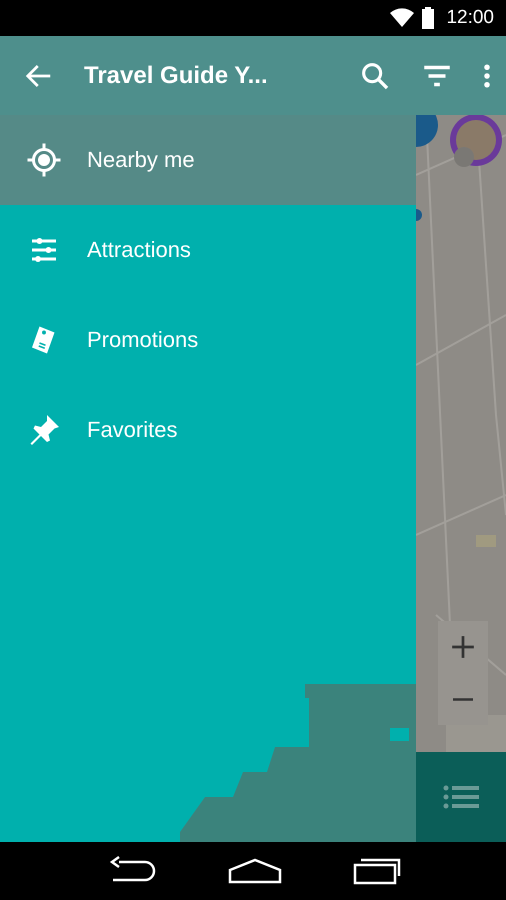 The height and width of the screenshot is (900, 506). What do you see at coordinates (463, 647) in the screenshot?
I see `plus-icon` at bounding box center [463, 647].